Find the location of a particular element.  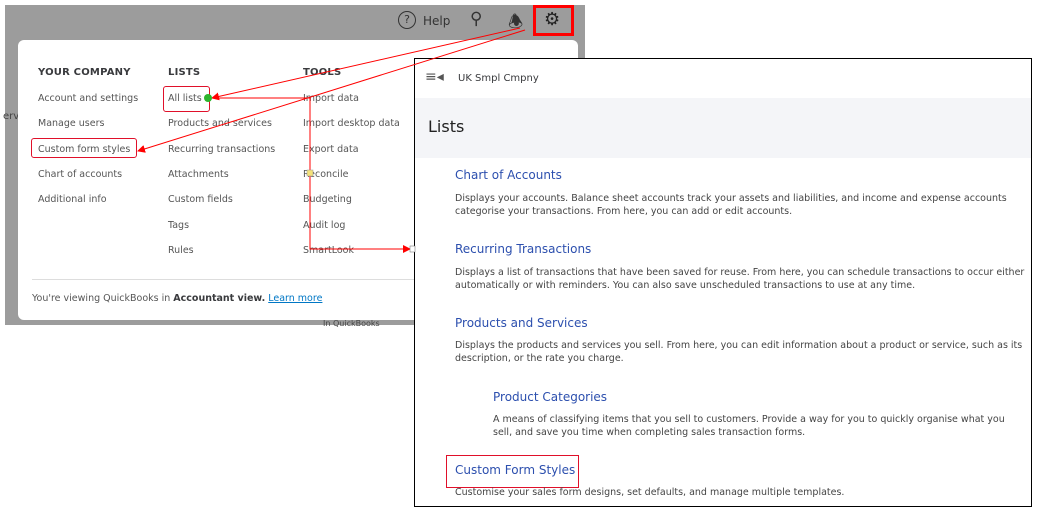

arrow-to-custom-form-styles is located at coordinates (331, 91).